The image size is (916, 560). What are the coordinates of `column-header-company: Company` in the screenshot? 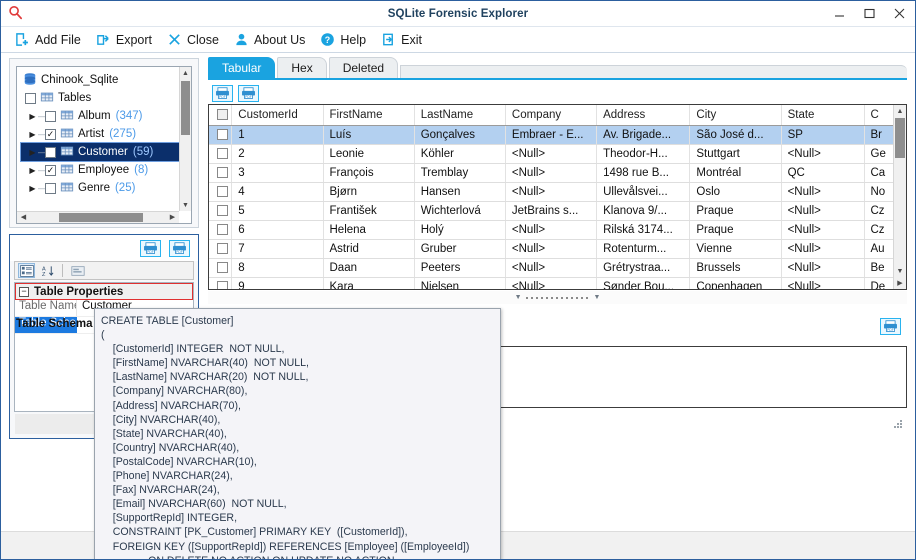 It's located at (551, 115).